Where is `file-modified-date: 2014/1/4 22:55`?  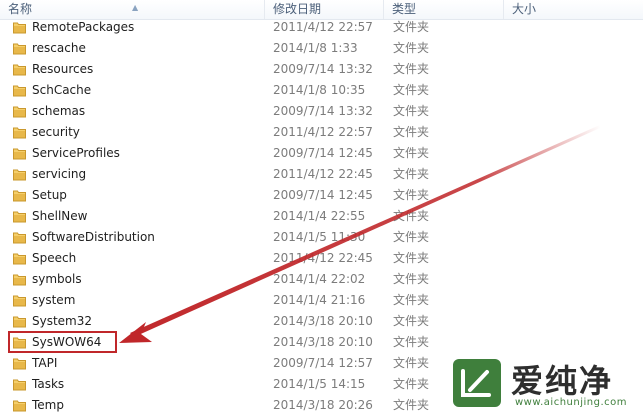
file-modified-date: 2014/1/4 22:55 is located at coordinates (319, 216).